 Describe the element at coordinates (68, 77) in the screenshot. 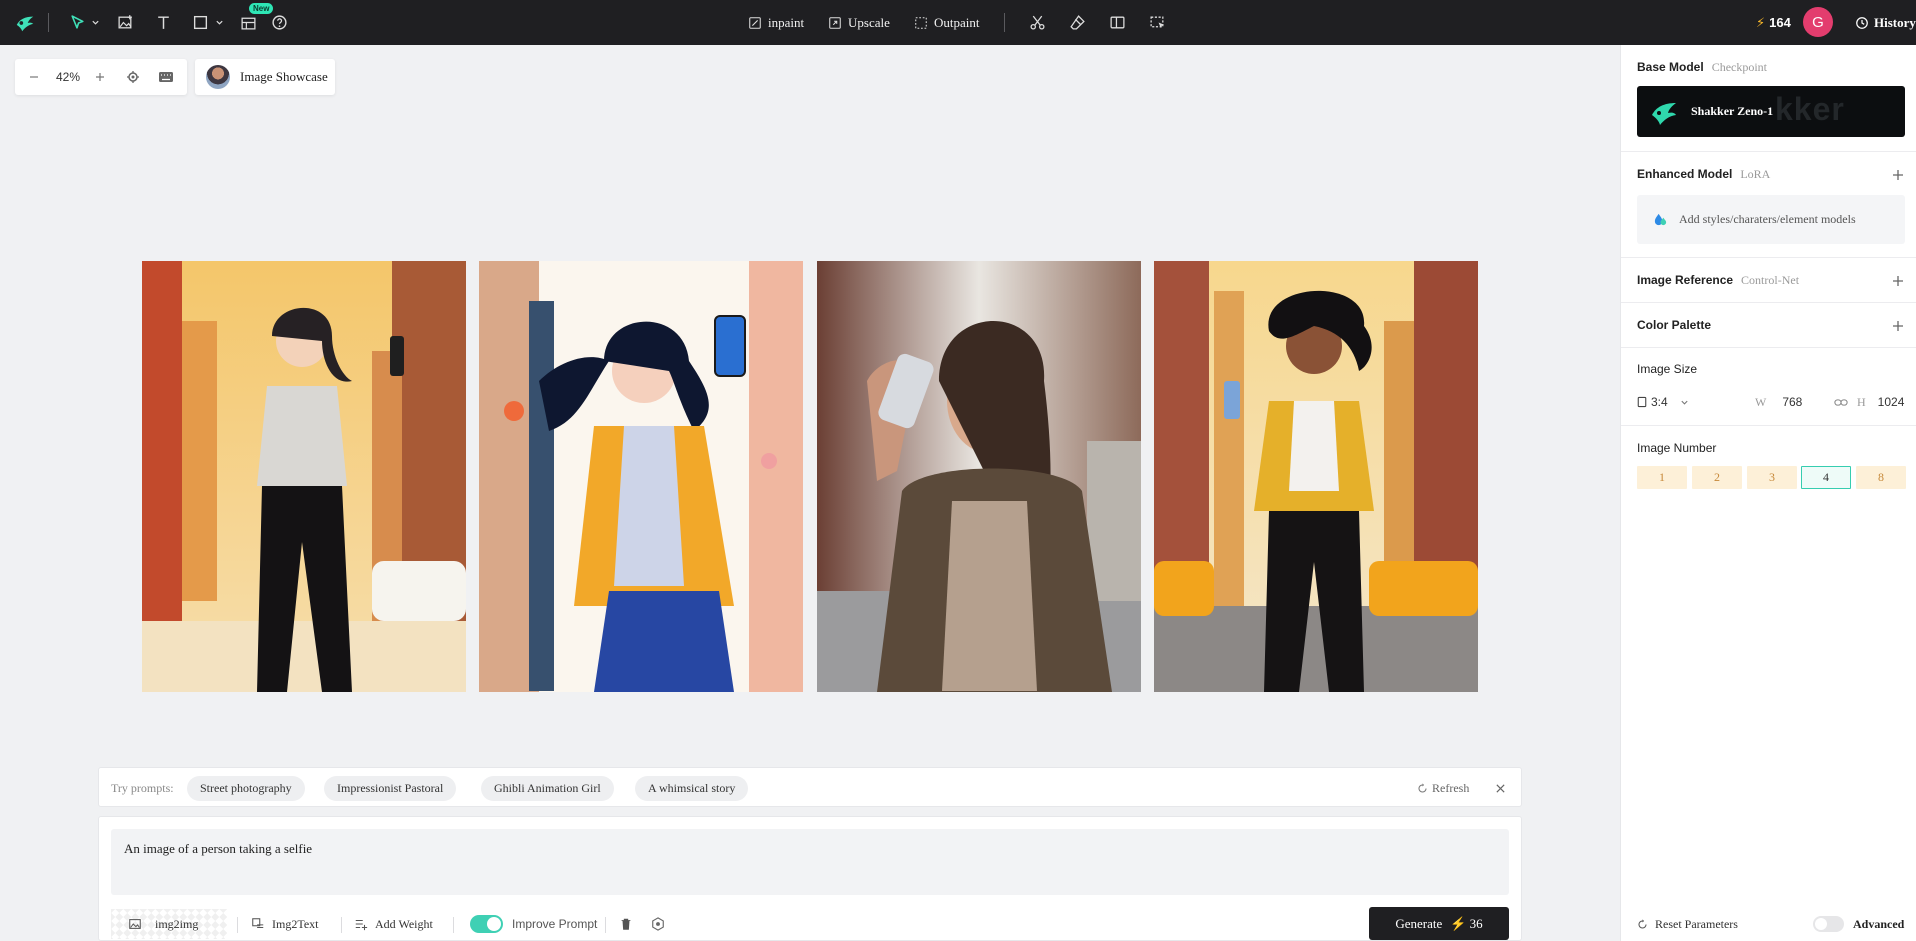

I see `zoom-level: 42%` at that location.